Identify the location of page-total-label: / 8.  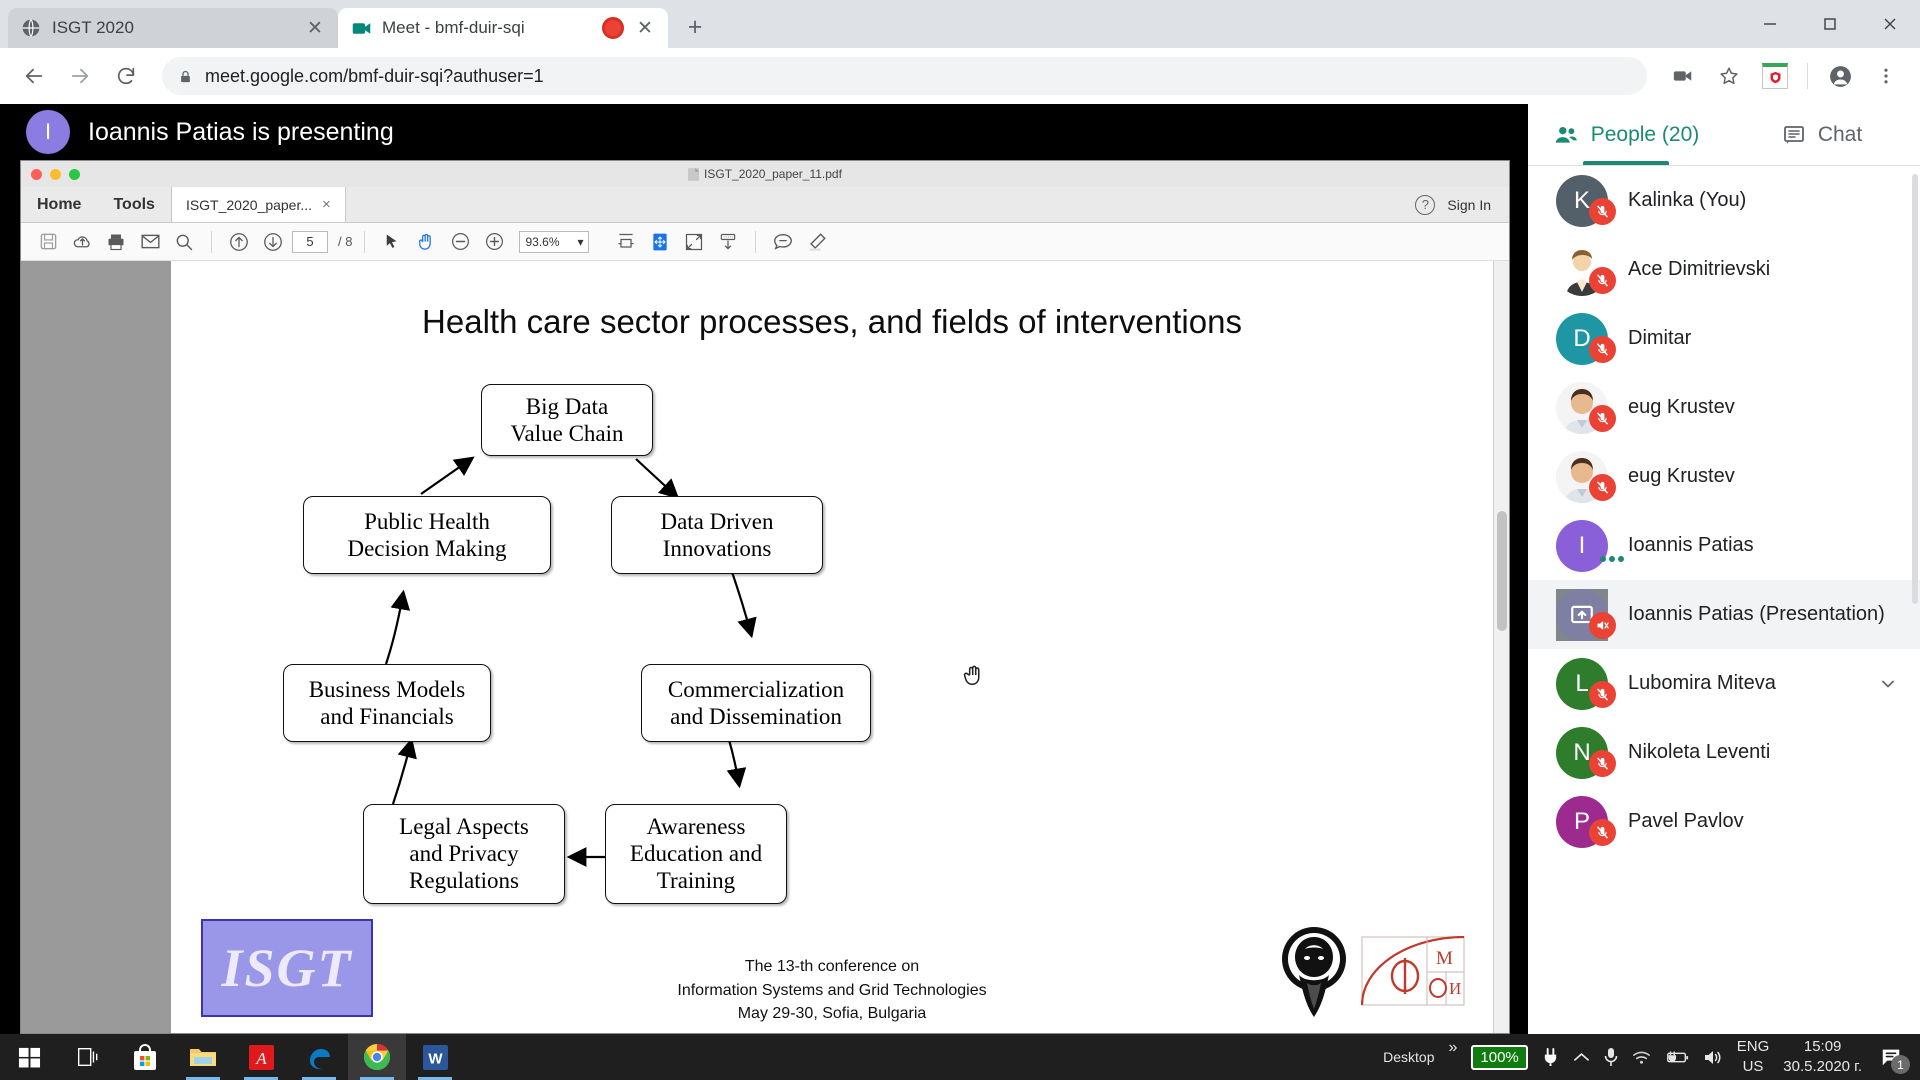
(345, 241).